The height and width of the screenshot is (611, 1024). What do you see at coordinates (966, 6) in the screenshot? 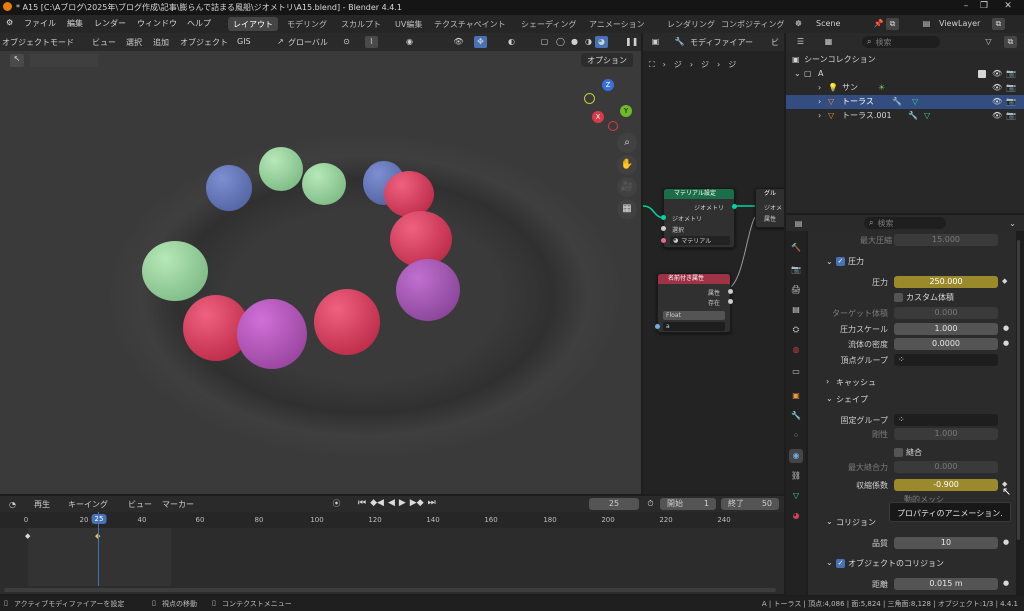
I see `minimize-icon: –` at bounding box center [966, 6].